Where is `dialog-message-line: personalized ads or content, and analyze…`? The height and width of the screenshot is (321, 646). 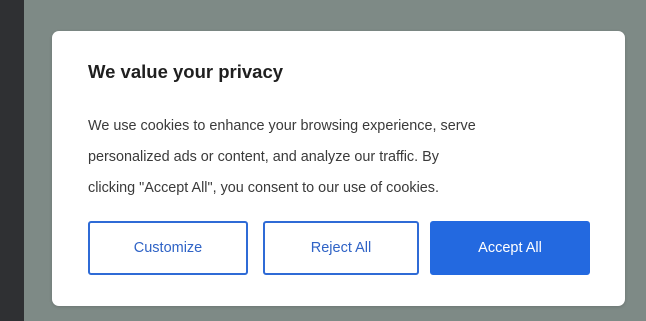 dialog-message-line: personalized ads or content, and analyze… is located at coordinates (263, 157).